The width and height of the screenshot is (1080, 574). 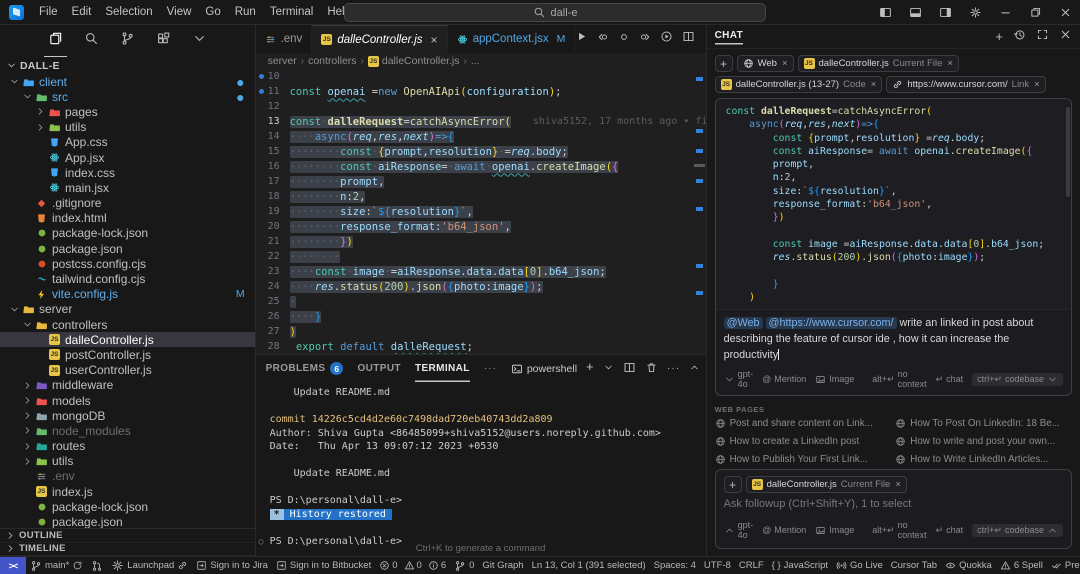 What do you see at coordinates (645, 39) in the screenshot?
I see `step-forward-button` at bounding box center [645, 39].